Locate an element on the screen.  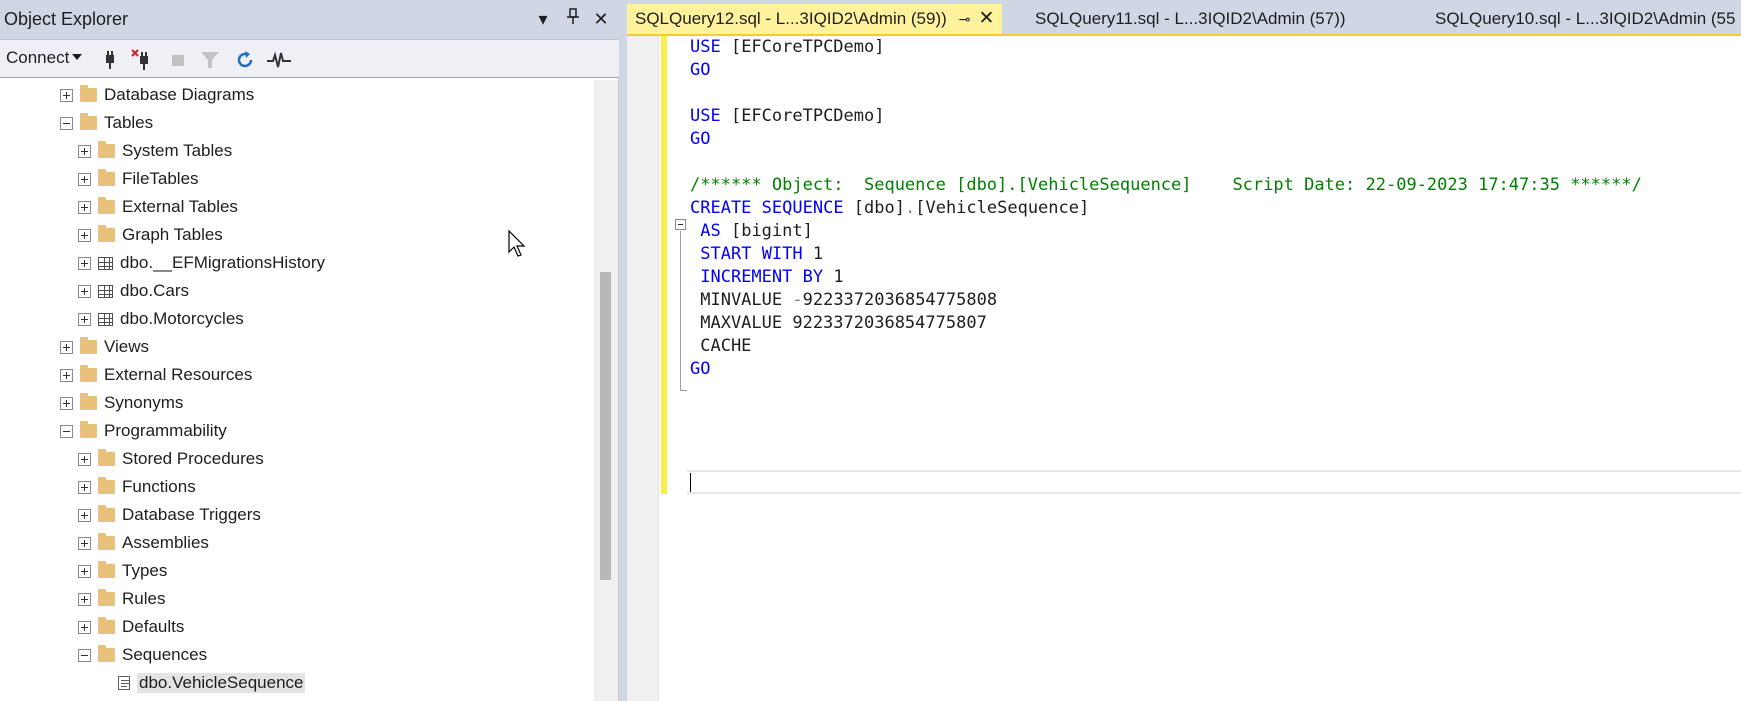
tree-node-stored-procedures: Stored Procedures is located at coordinates (171, 459).